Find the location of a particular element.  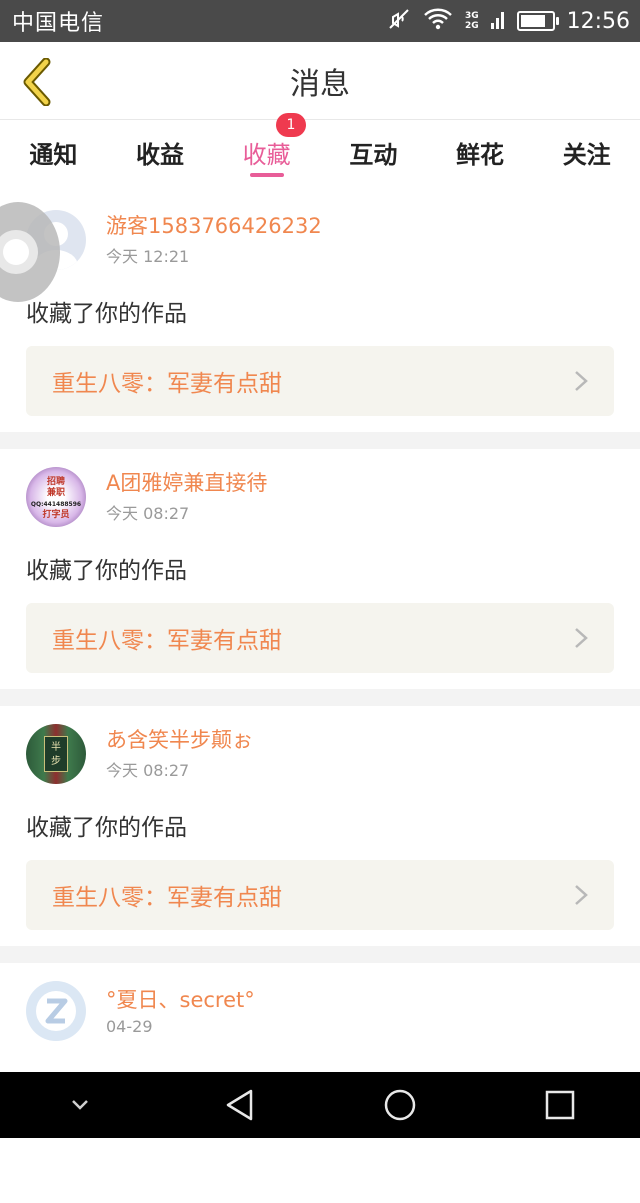

timestamp: 04-29 is located at coordinates (129, 1026).